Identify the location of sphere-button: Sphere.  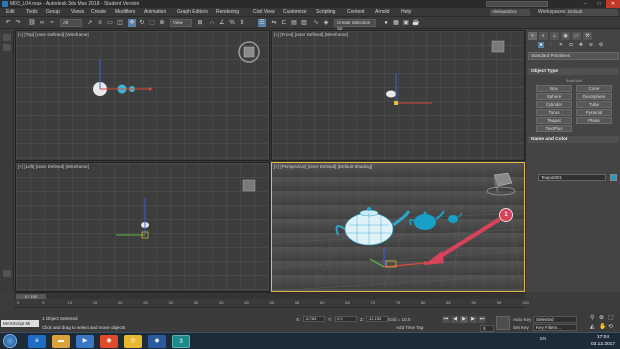
(554, 96).